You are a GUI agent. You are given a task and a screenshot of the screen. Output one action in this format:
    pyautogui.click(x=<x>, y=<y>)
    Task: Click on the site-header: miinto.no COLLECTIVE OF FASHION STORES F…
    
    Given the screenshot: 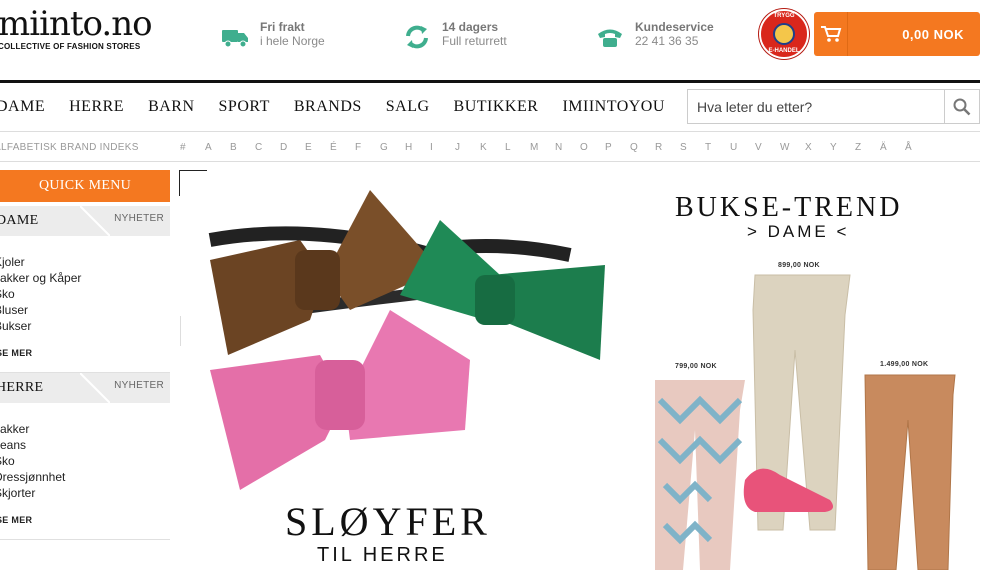 What is the action you would take?
    pyautogui.click(x=500, y=40)
    